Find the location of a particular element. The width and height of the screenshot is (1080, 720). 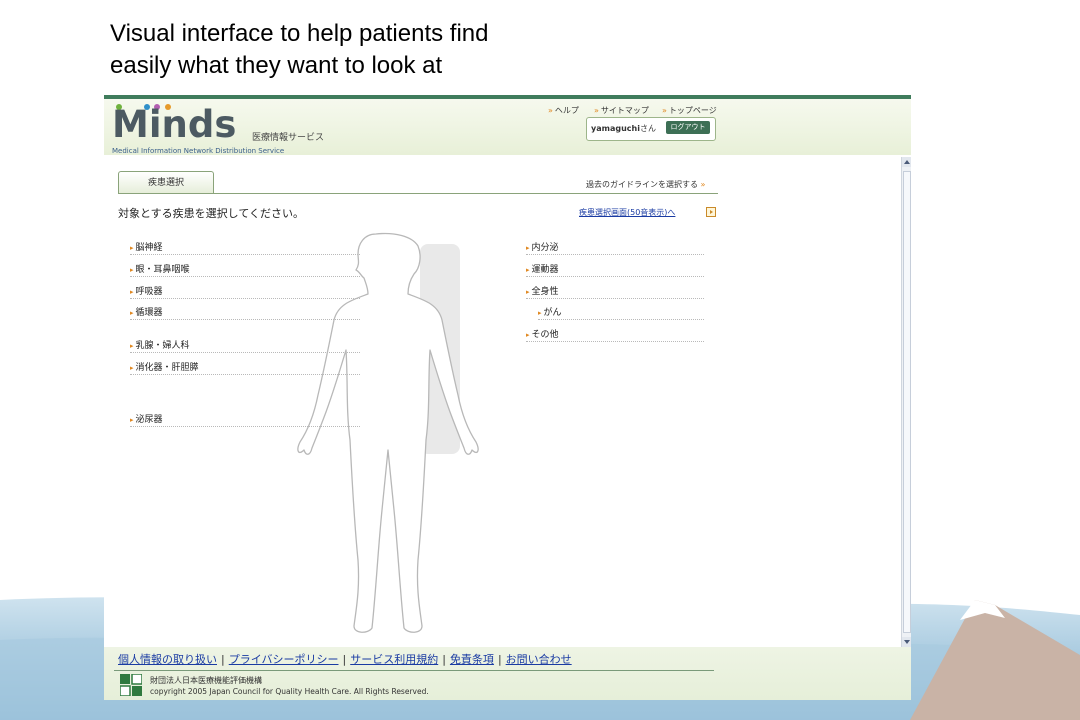

category-link-circulatory: ▸ 循環器 is located at coordinates (245, 312).